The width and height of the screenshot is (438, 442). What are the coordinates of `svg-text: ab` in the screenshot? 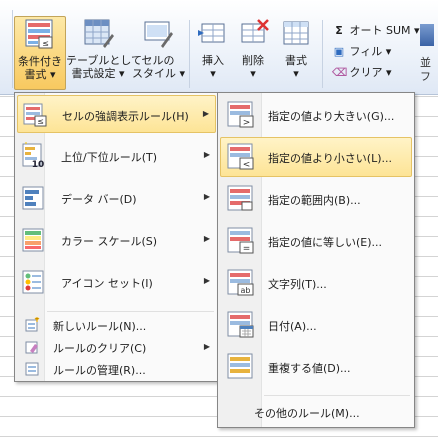 It's located at (246, 290).